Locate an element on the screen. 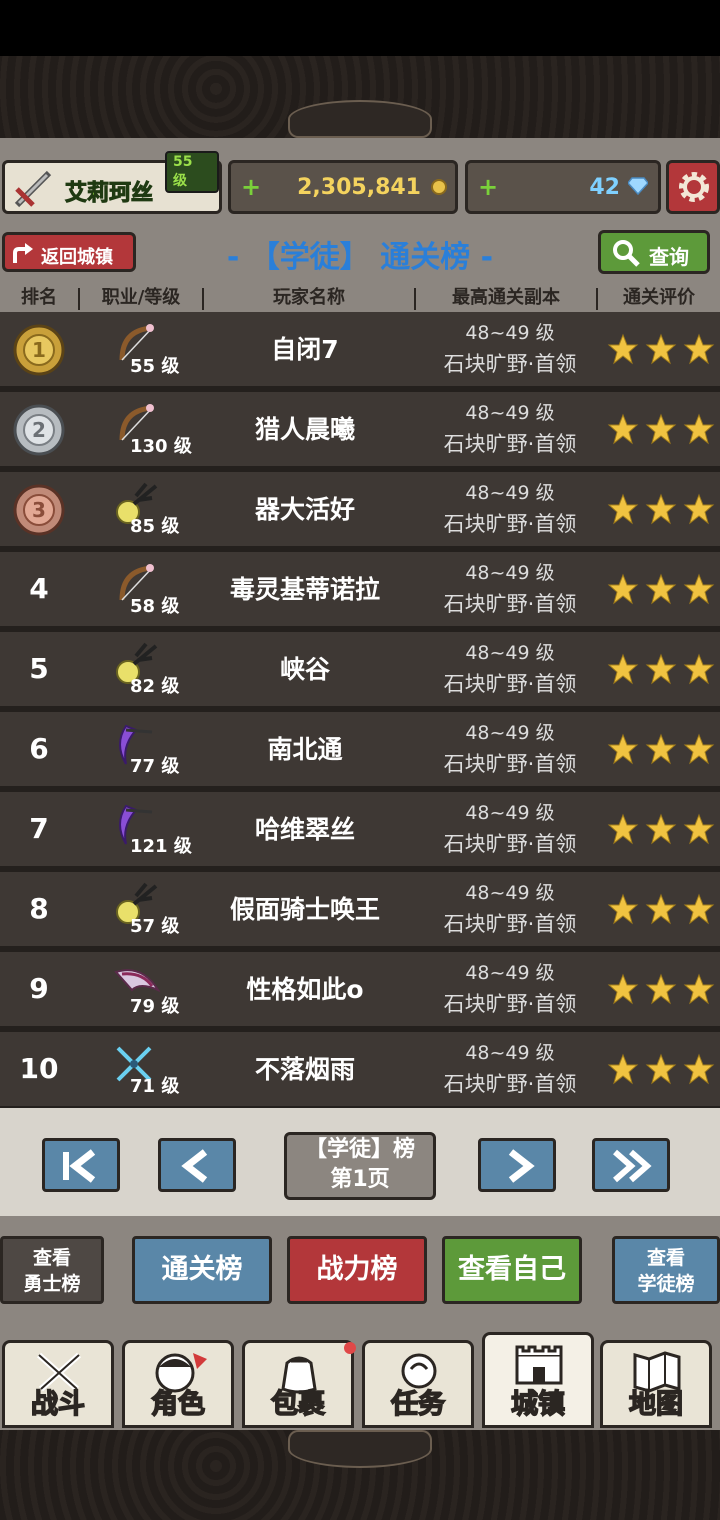  bronze-medal-icon: 3 is located at coordinates (39, 510).